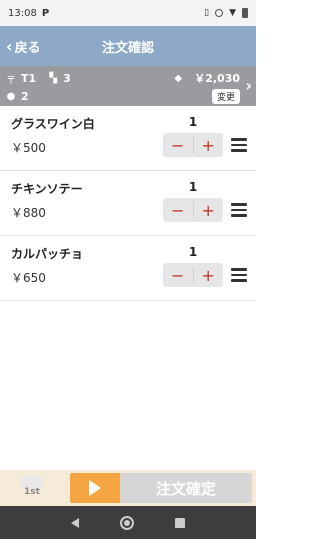 This screenshot has width=320, height=539. What do you see at coordinates (27, 48) in the screenshot?
I see `back-label: 戻る` at bounding box center [27, 48].